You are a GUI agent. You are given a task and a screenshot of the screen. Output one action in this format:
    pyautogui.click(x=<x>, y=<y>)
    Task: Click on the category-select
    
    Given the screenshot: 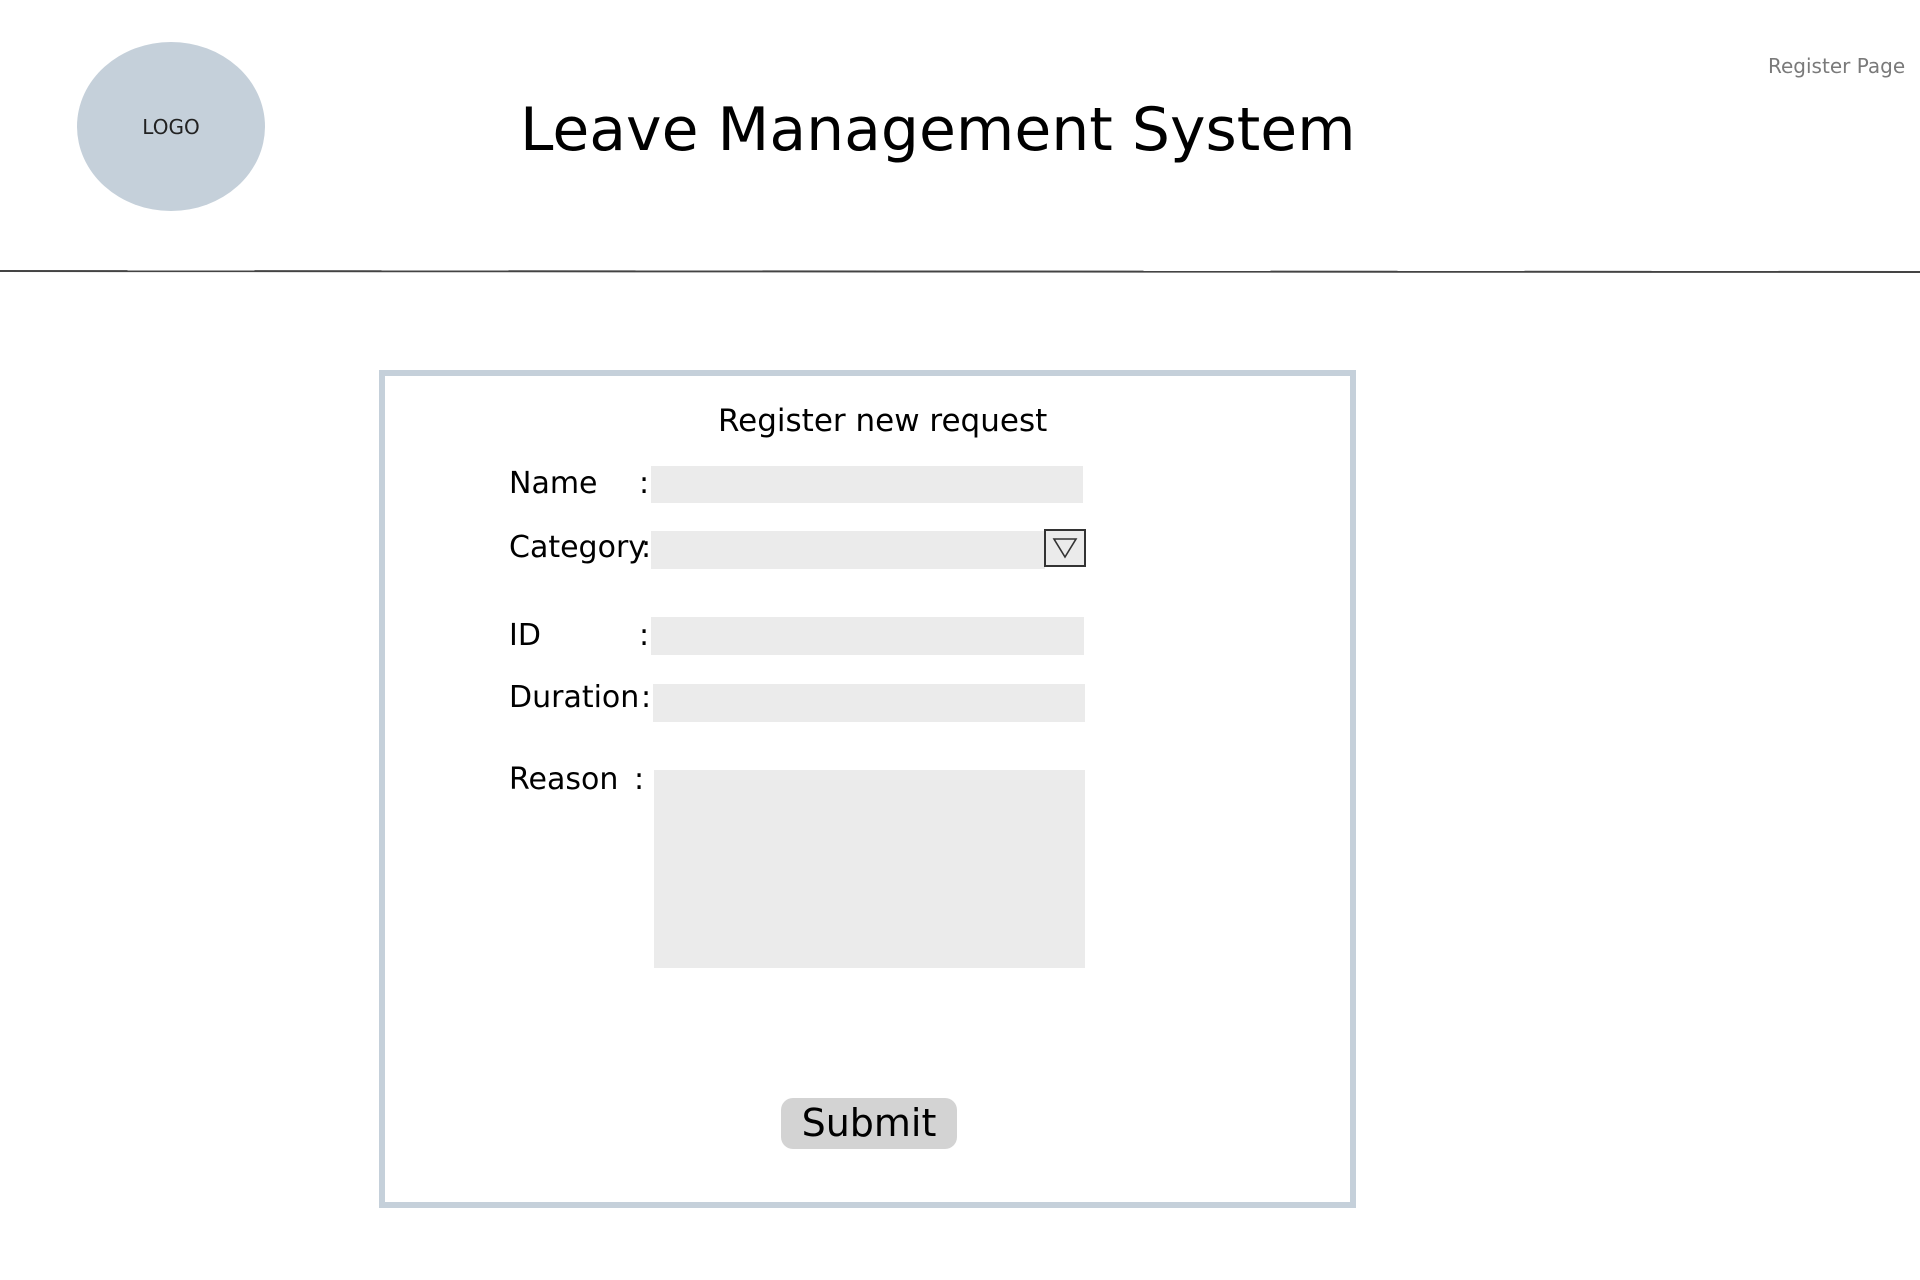 What is the action you would take?
    pyautogui.click(x=848, y=550)
    